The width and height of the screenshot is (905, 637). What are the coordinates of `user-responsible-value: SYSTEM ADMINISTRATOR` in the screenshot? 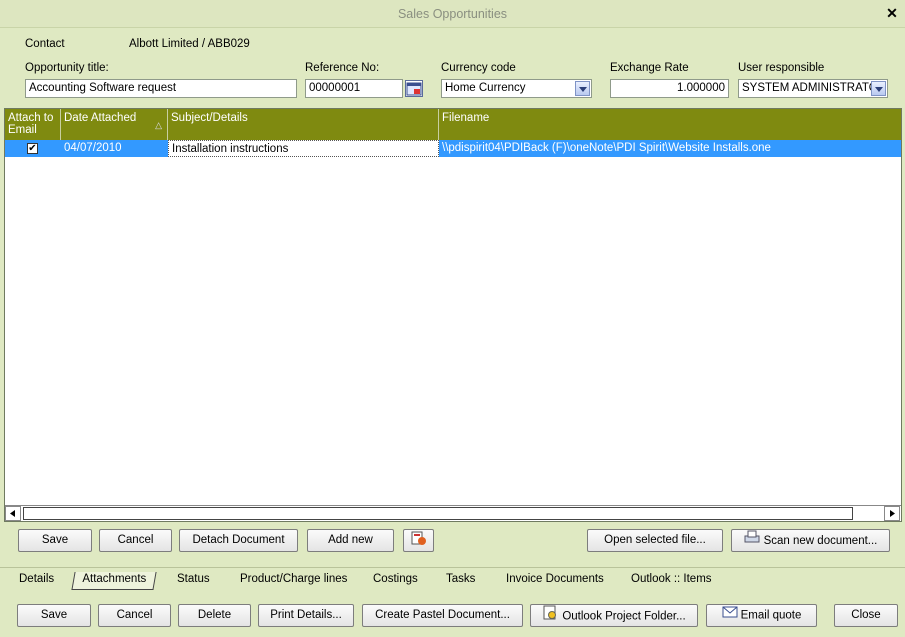 It's located at (814, 88).